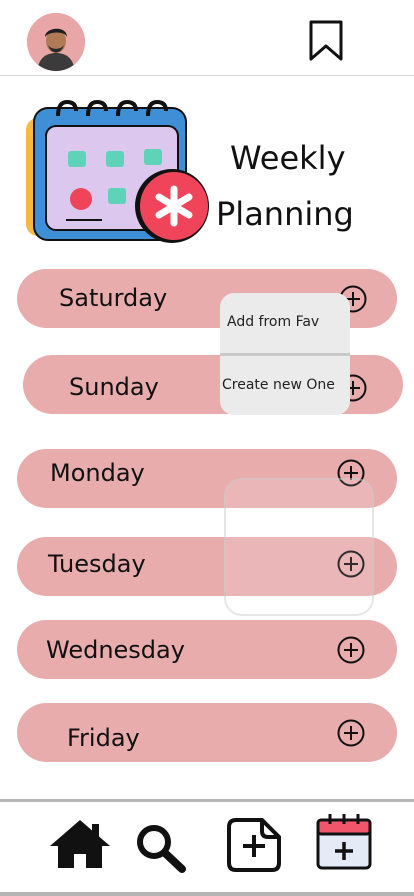 The height and width of the screenshot is (896, 414). I want to click on popup-divider, so click(285, 354).